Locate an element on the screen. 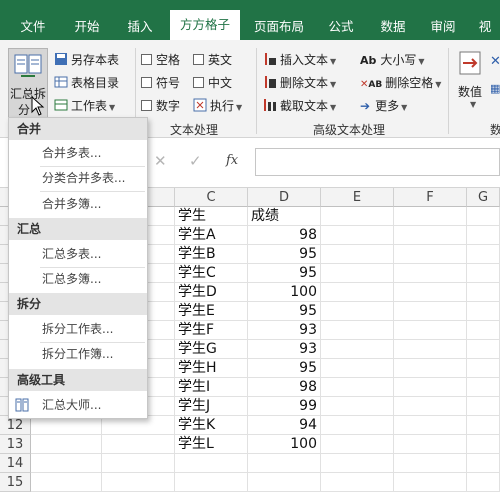  chinese-checkbox: 中文 is located at coordinates (212, 83).